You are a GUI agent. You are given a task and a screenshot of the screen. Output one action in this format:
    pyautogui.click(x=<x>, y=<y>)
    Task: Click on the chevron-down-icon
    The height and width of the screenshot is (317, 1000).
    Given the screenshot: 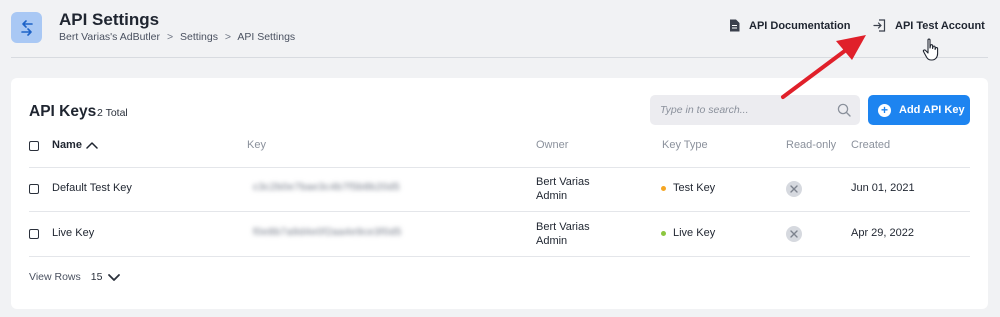 What is the action you would take?
    pyautogui.click(x=114, y=277)
    